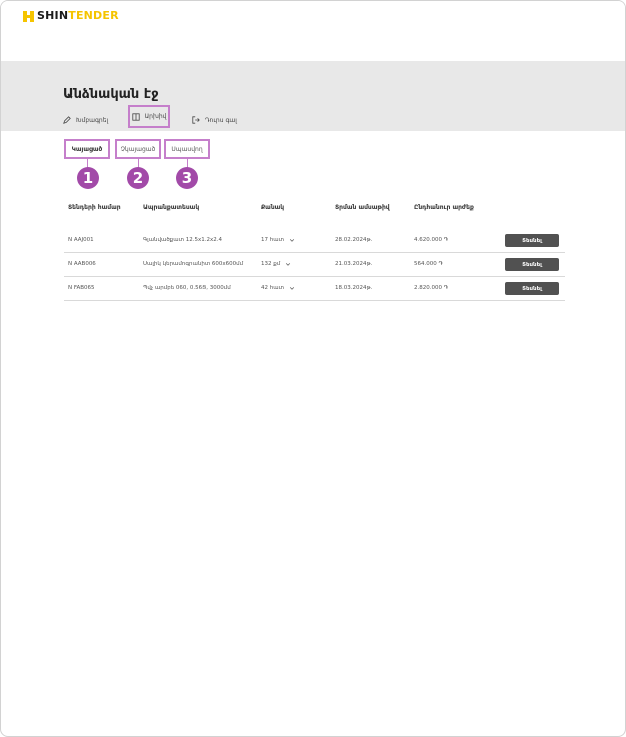  I want to click on pencil-icon, so click(67, 120).